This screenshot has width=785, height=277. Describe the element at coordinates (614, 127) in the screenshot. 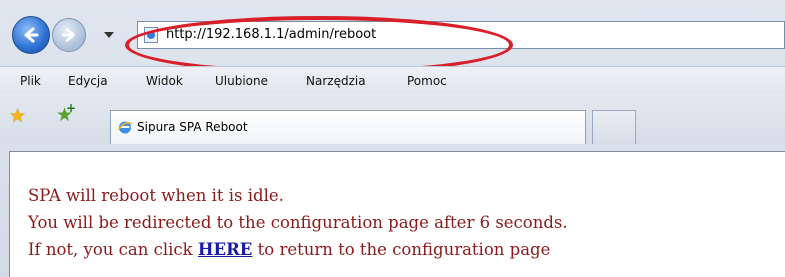

I see `new-tab-button` at that location.